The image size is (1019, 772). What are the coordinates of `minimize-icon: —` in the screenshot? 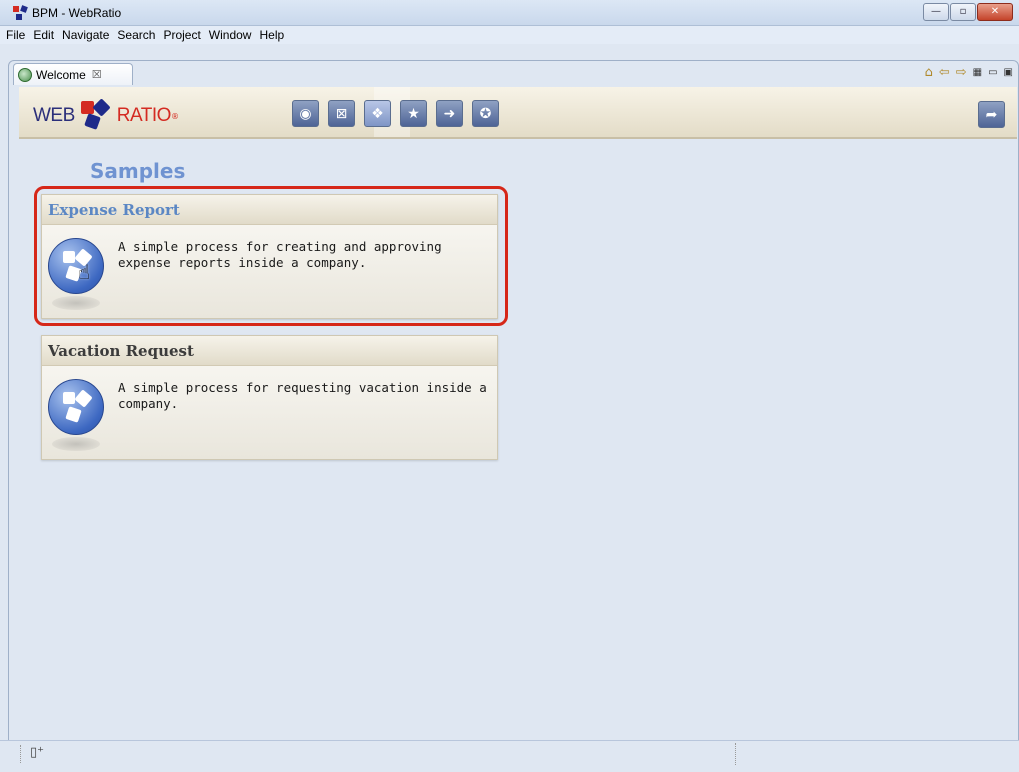 It's located at (936, 11).